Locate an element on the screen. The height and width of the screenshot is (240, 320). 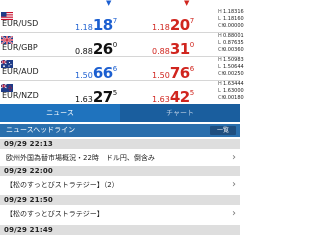
ask-price: 0.88310 is located at coordinates (173, 46).